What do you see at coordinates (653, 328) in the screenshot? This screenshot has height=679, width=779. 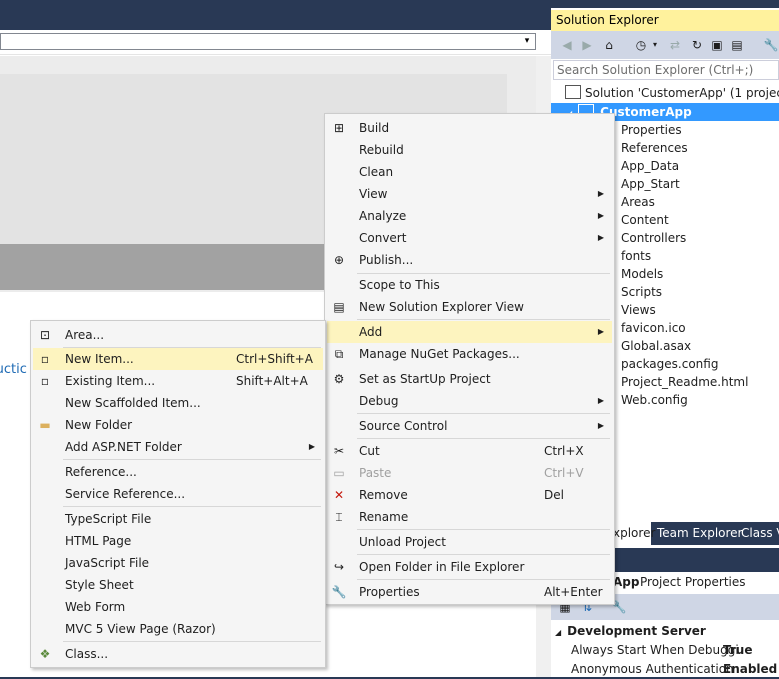 I see `tree-item: favicon.ico` at bounding box center [653, 328].